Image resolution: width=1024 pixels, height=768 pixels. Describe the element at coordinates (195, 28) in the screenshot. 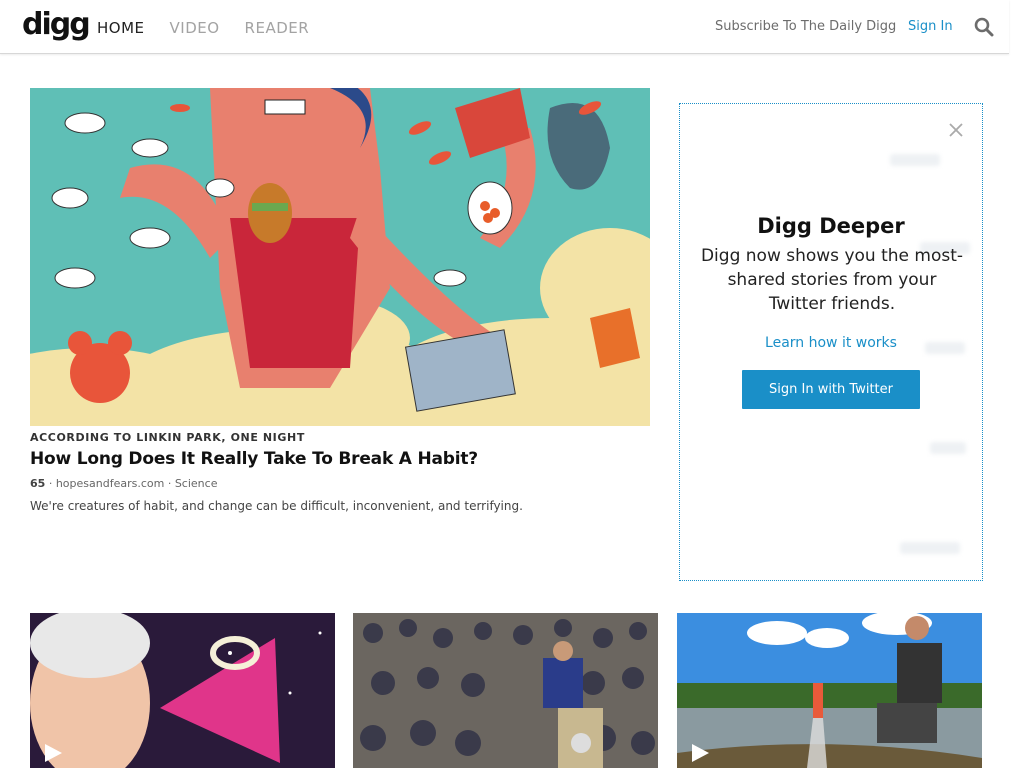

I see `nav-video: VIDEO` at that location.